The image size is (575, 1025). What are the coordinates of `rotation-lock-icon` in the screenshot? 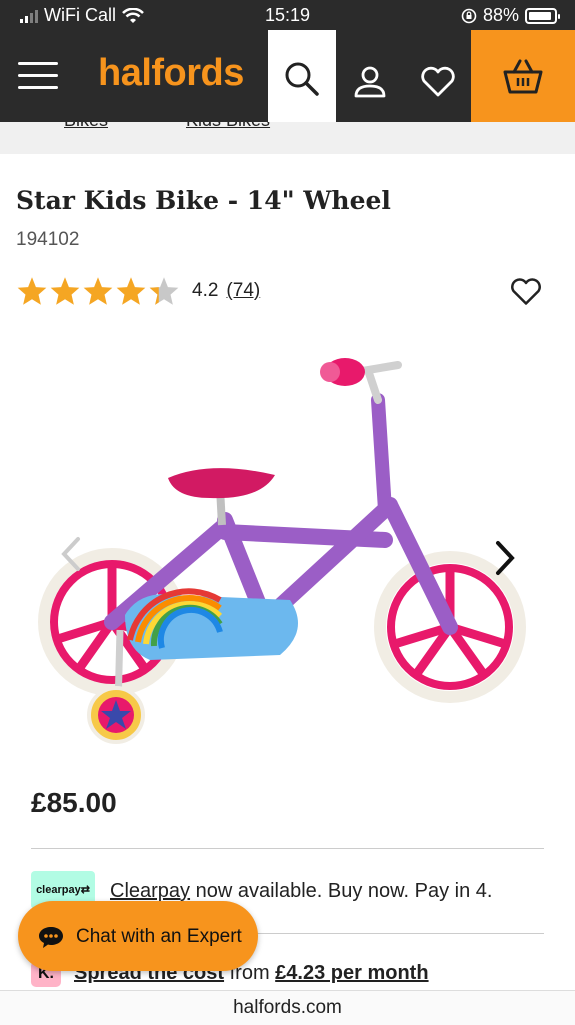 It's located at (469, 15).